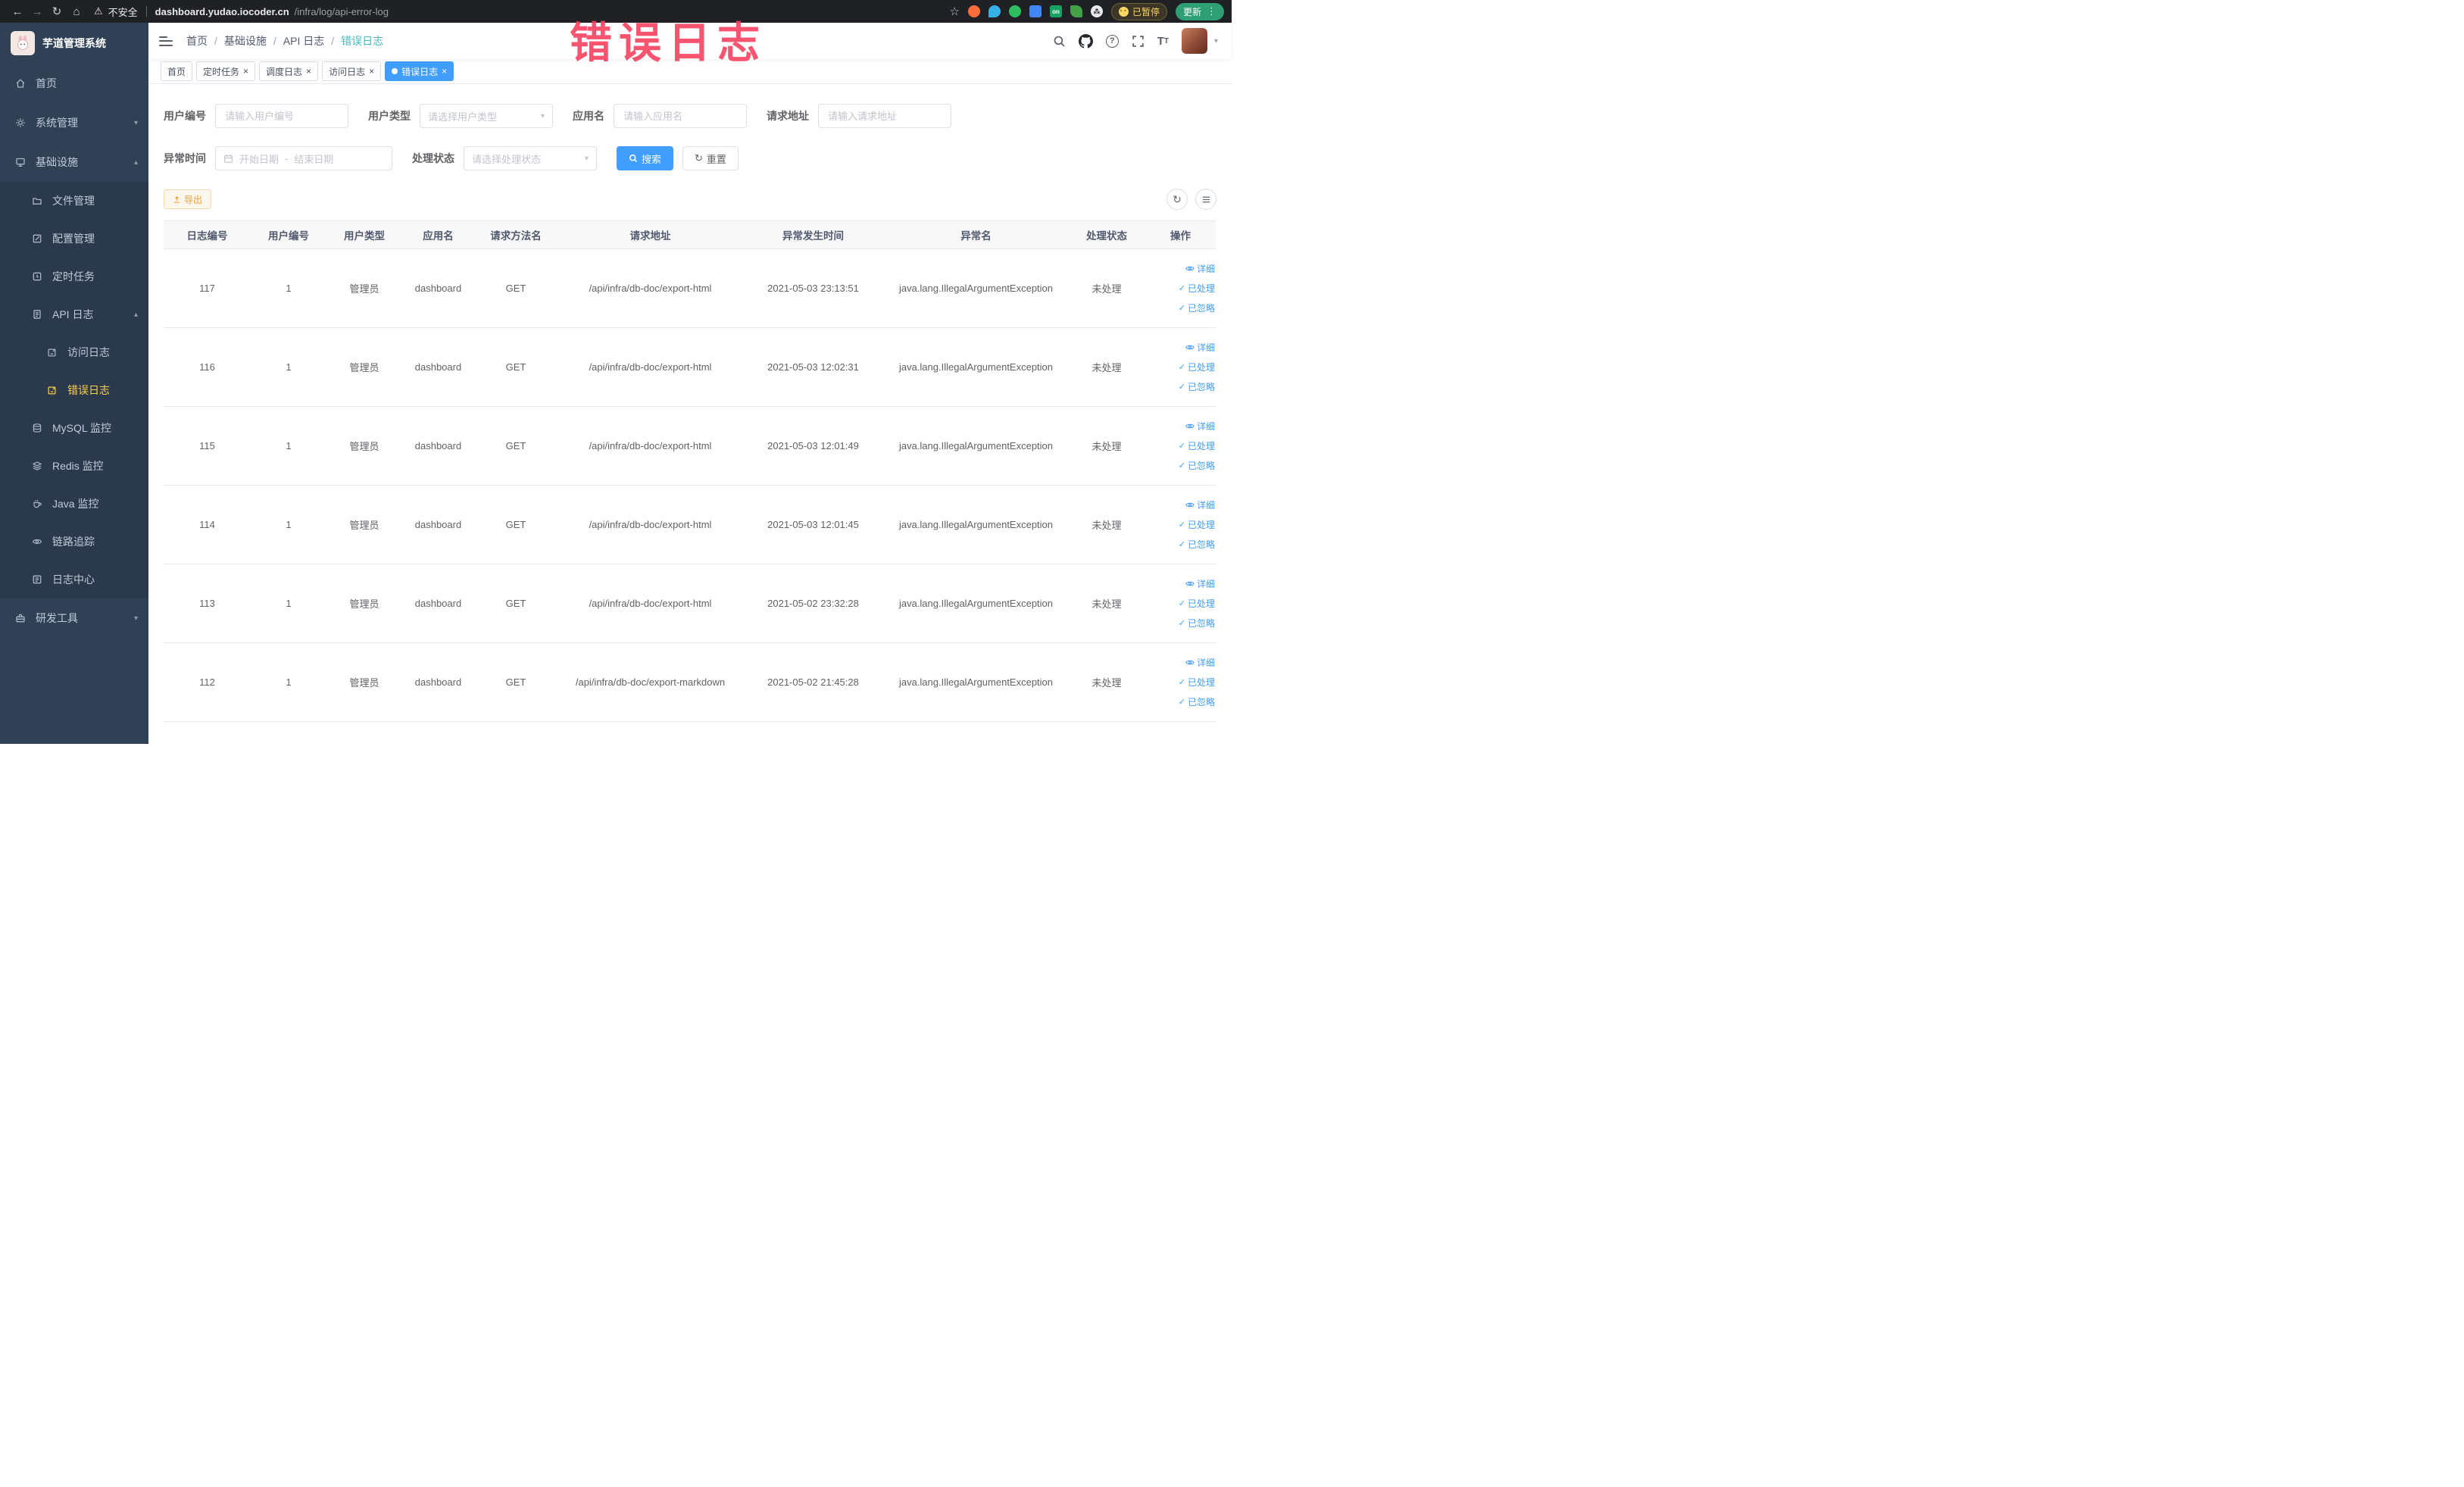 The width and height of the screenshot is (2464, 1487). Describe the element at coordinates (74, 618) in the screenshot. I see `sidebar-item-dev-tools: 研发工具 ▾` at that location.